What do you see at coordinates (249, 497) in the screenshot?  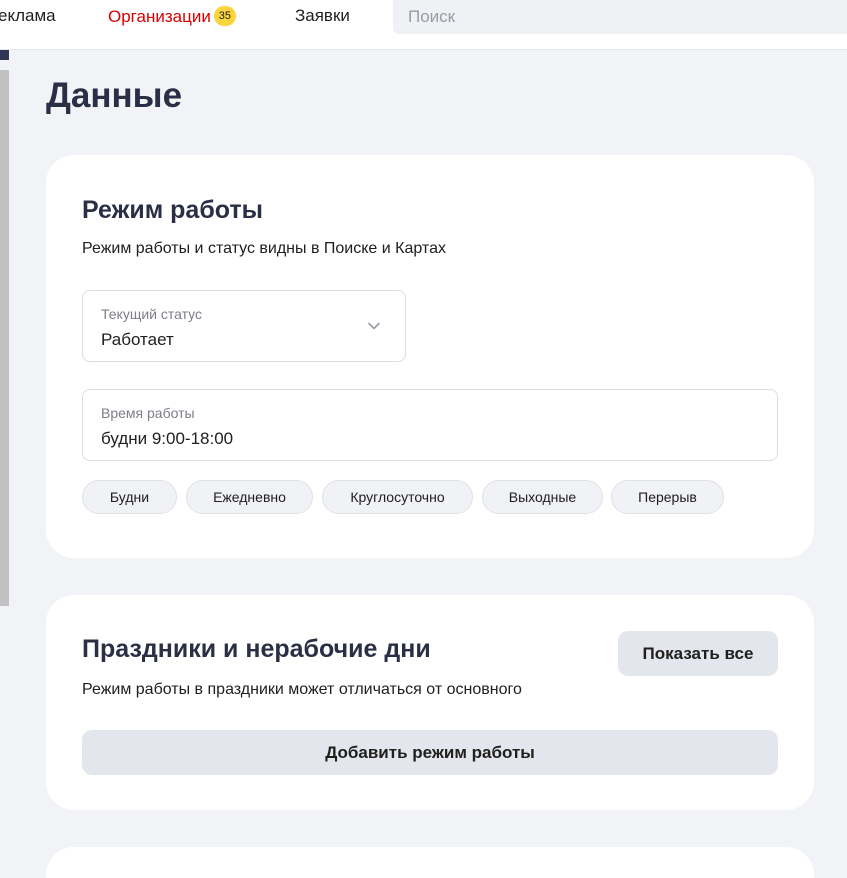 I see `chip-daily: Ежедневно` at bounding box center [249, 497].